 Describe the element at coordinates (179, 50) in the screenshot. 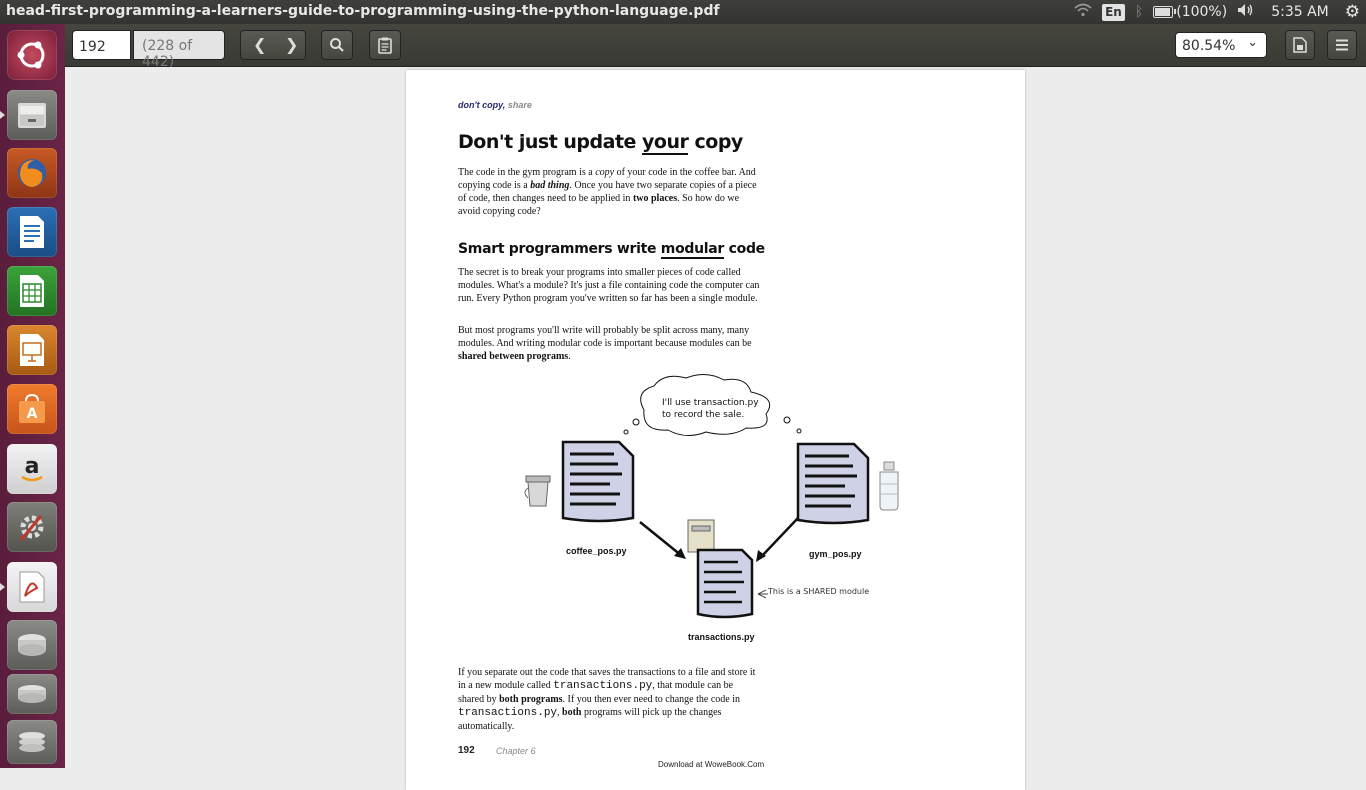

I see `page-count: (228 of 442)` at that location.